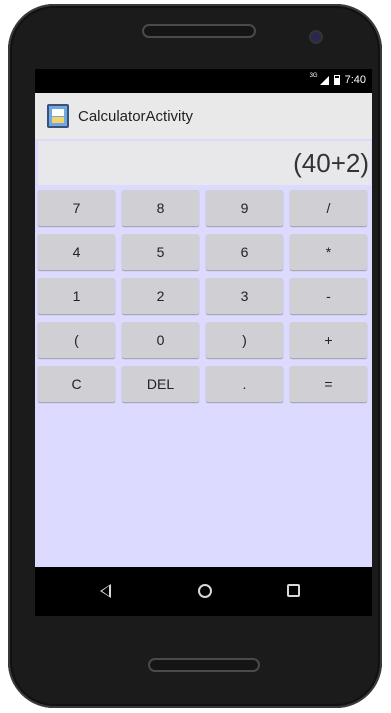 The height and width of the screenshot is (713, 391). What do you see at coordinates (313, 76) in the screenshot?
I see `network-type: 3G` at bounding box center [313, 76].